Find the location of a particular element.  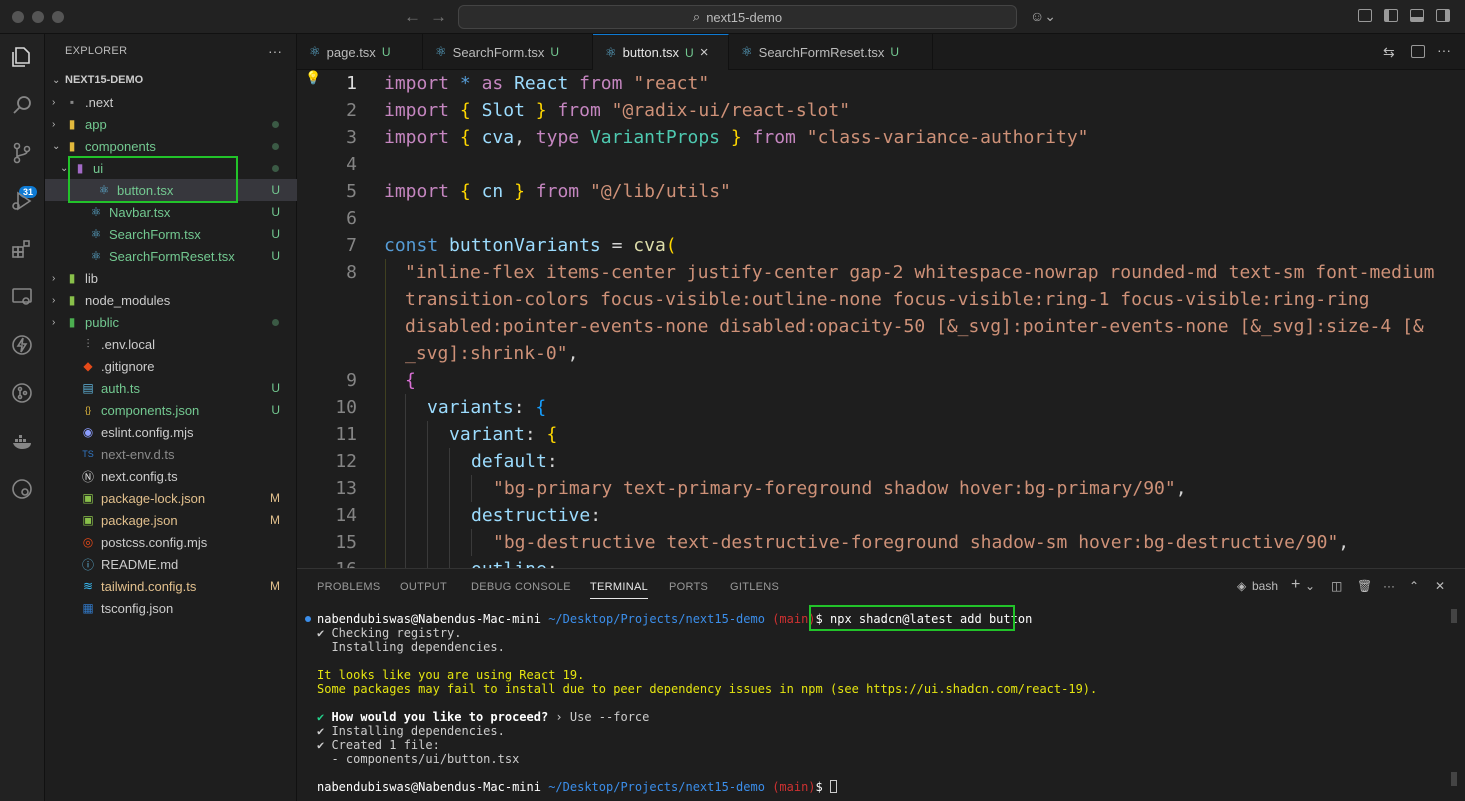

file-item: ▦ tsconfig.json is located at coordinates (171, 608).